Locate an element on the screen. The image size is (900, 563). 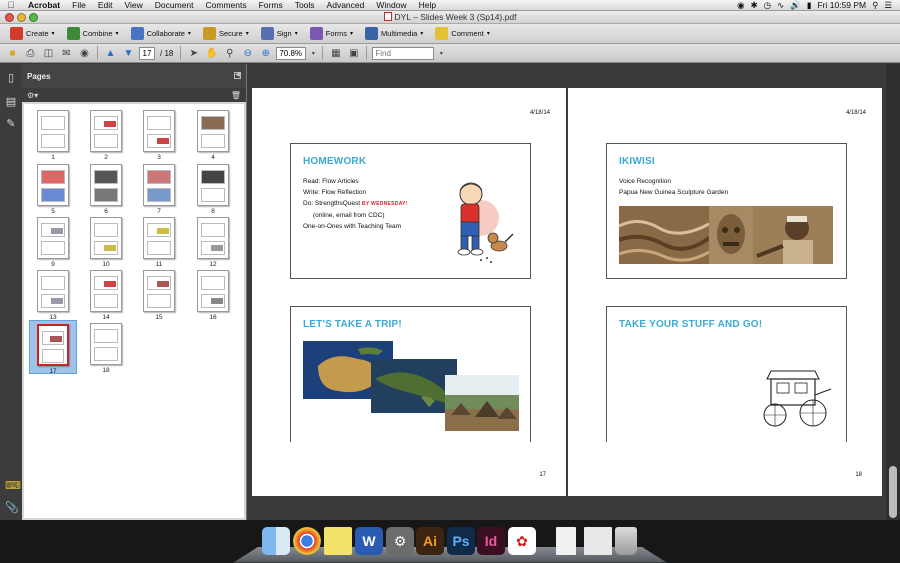
page-thumbnail: 3 is located at coordinates (159, 135).